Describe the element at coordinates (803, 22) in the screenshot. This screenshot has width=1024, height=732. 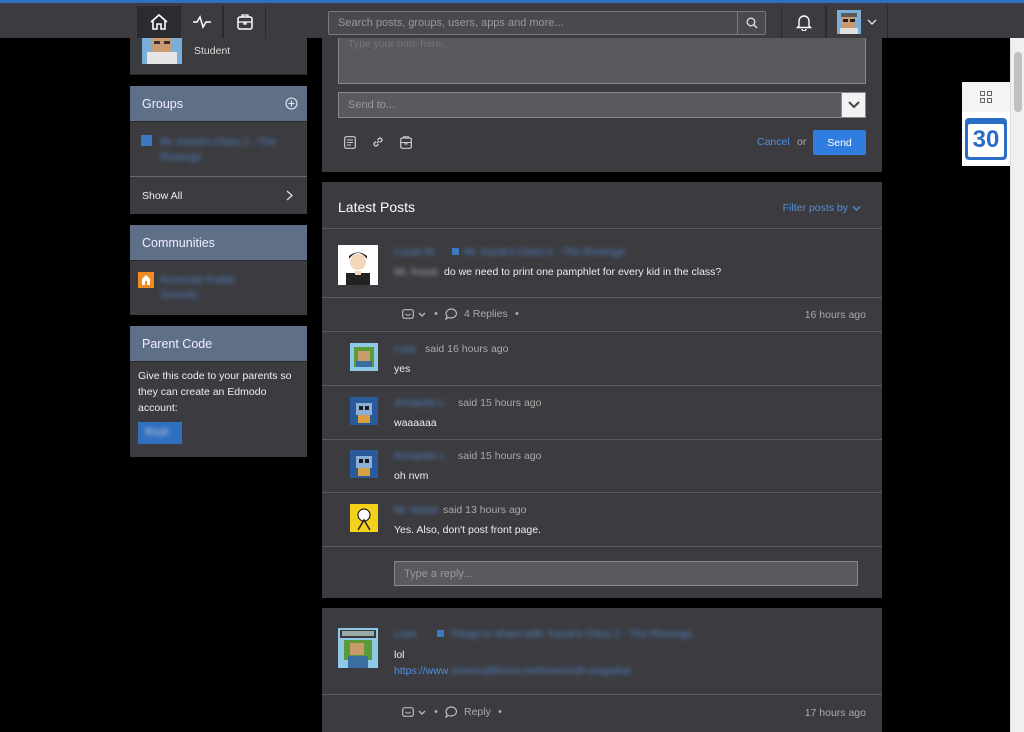
I see `notifications-button` at that location.